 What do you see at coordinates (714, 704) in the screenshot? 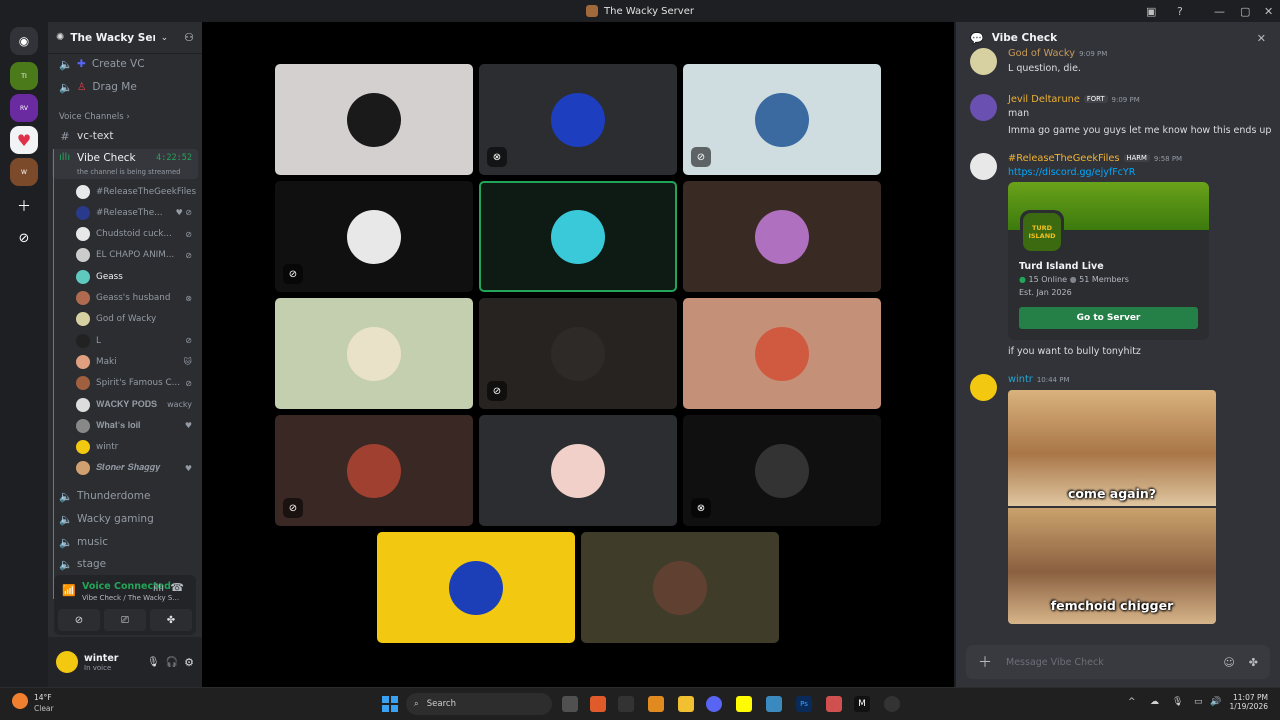
I see `discord-icon` at bounding box center [714, 704].